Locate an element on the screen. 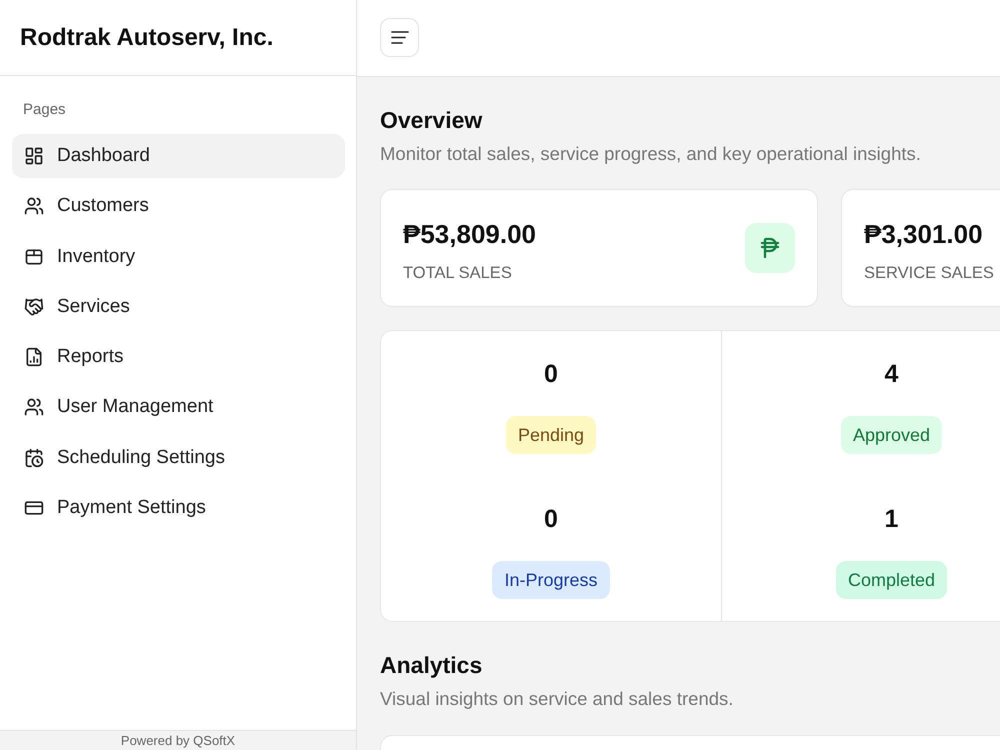  calendar-clock-icon is located at coordinates (34, 458).